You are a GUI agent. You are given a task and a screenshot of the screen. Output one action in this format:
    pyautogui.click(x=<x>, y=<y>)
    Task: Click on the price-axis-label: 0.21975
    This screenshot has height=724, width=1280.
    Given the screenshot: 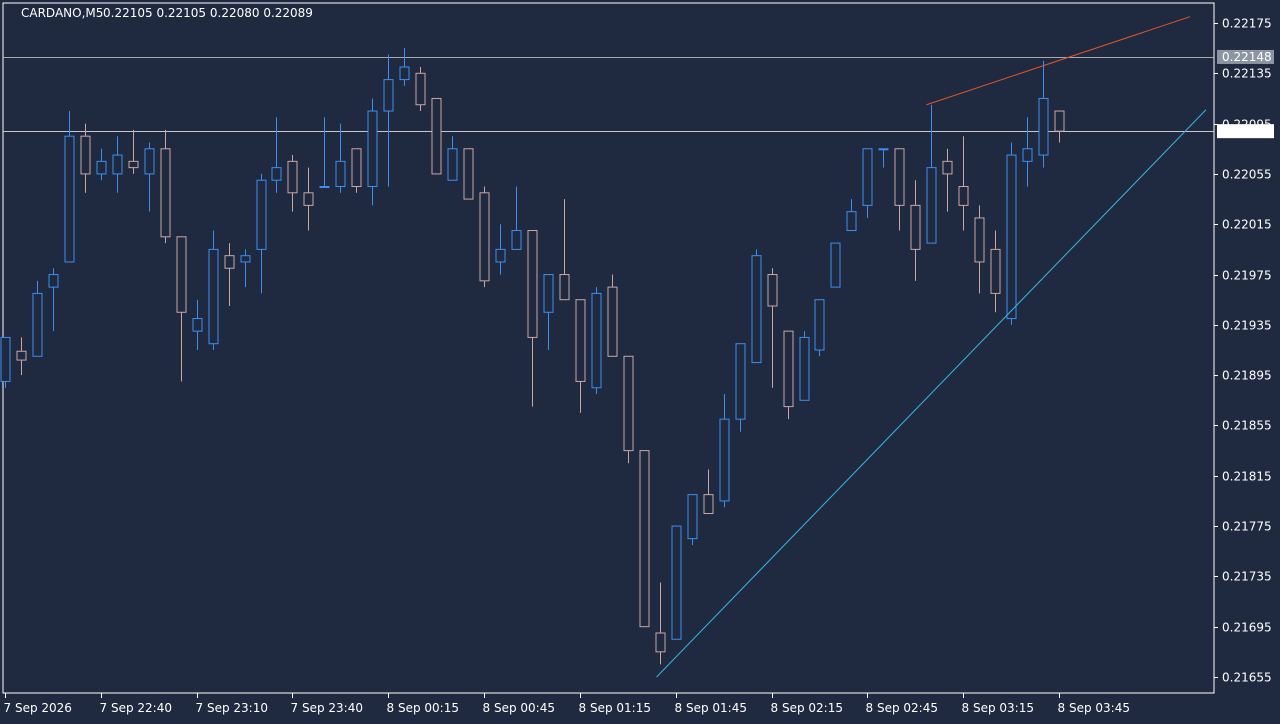 What is the action you would take?
    pyautogui.click(x=1247, y=276)
    